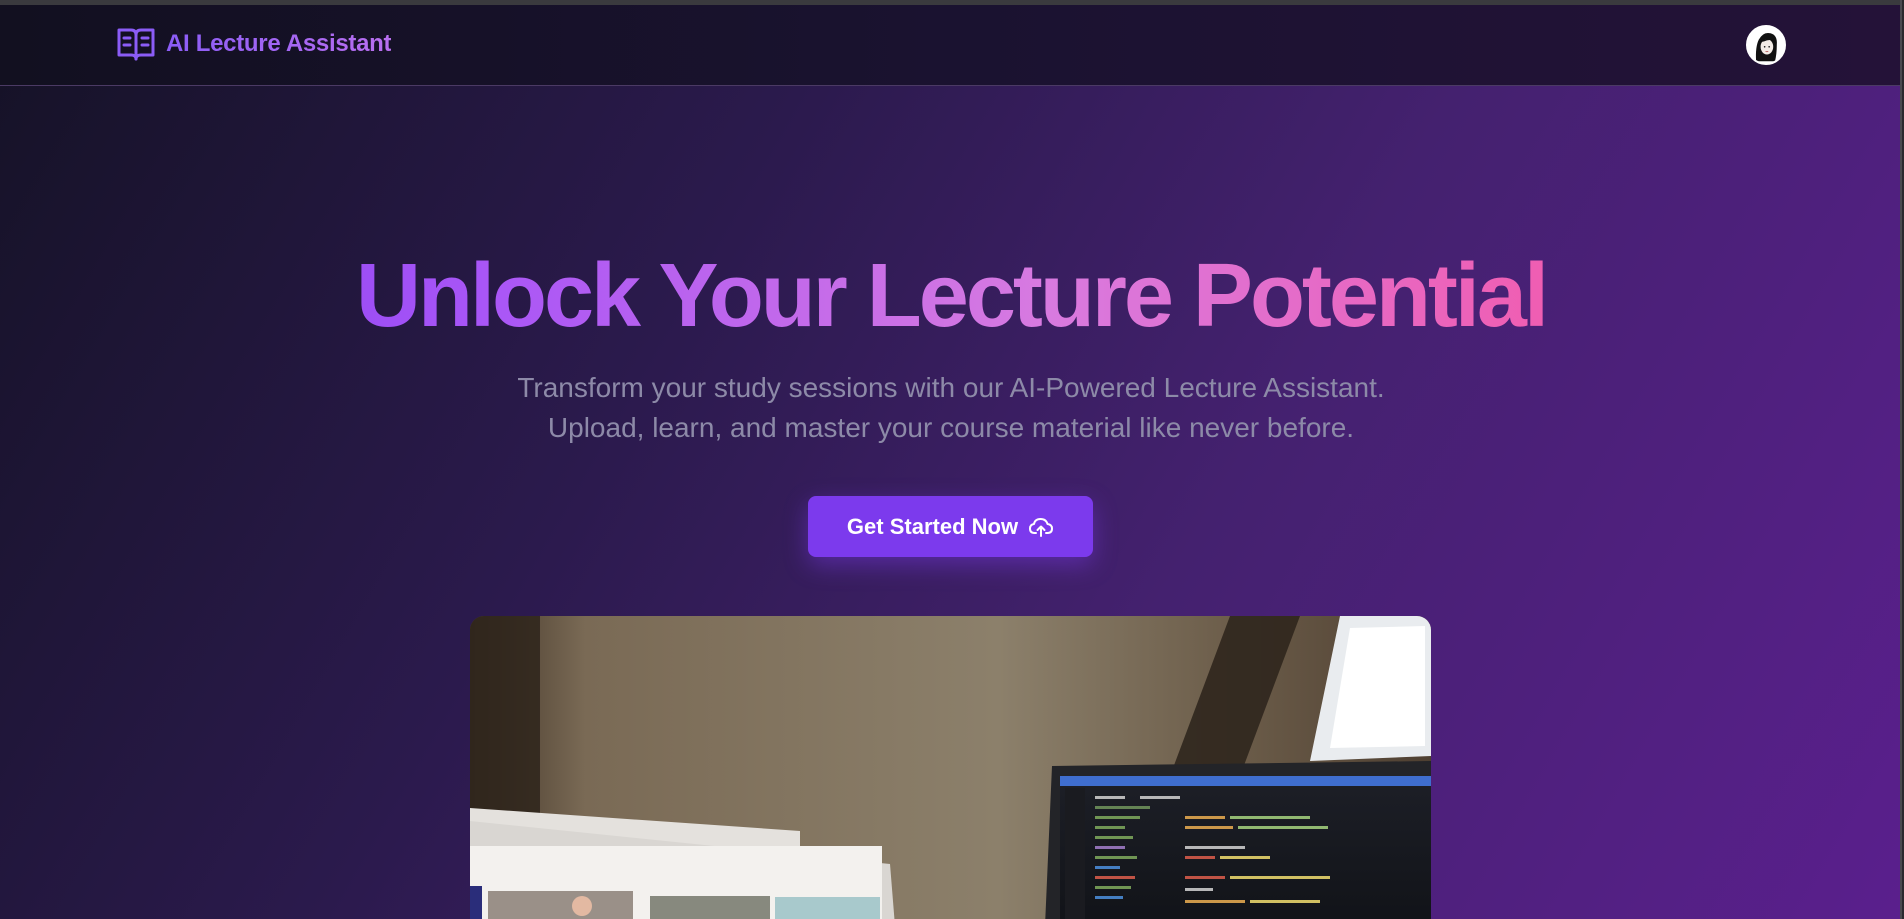  I want to click on user-avatar-button, so click(1766, 45).